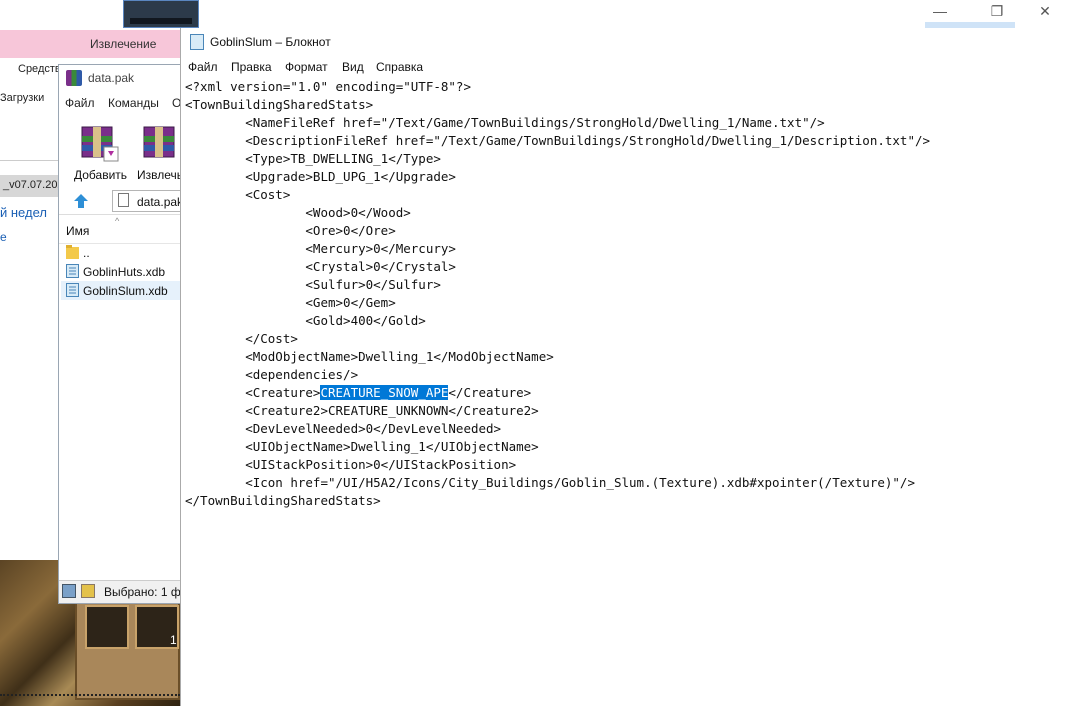  What do you see at coordinates (203, 67) in the screenshot?
I see `menu-file: Файл` at bounding box center [203, 67].